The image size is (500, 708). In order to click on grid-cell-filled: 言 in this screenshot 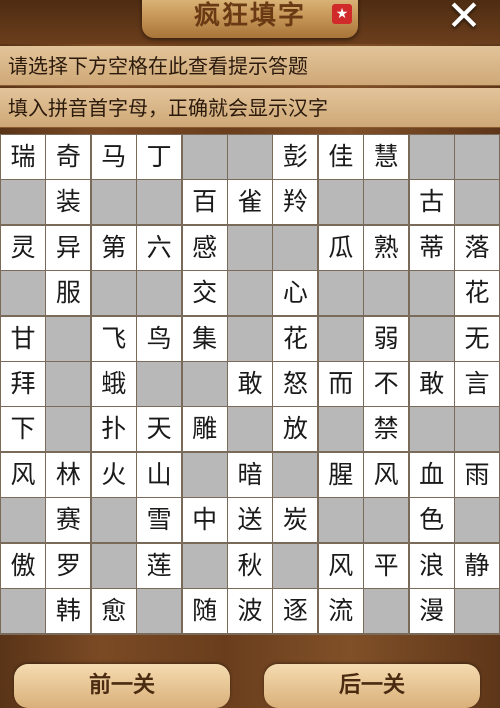, I will do `click(477, 384)`.